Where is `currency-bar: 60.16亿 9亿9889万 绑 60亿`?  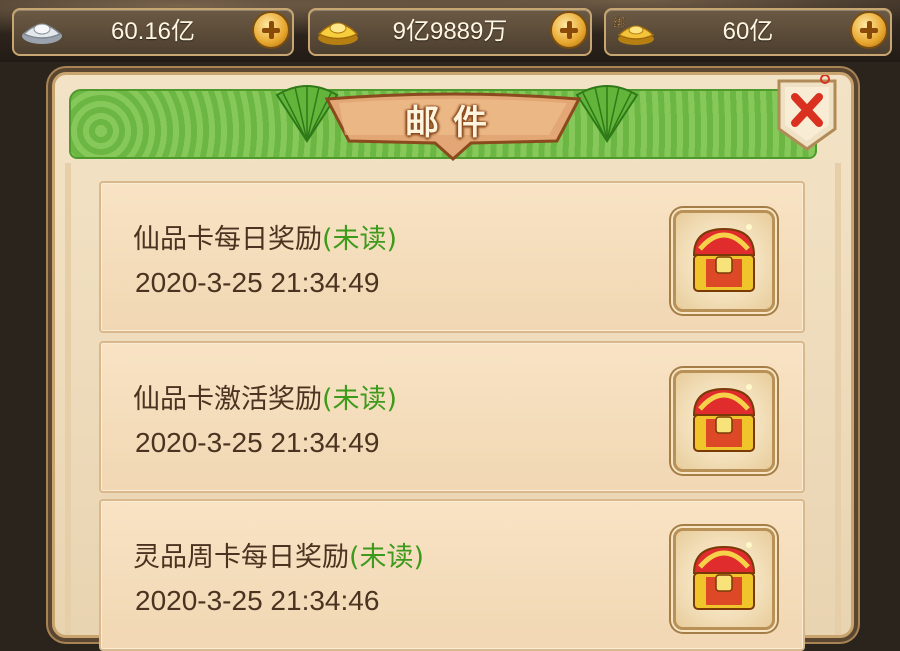
currency-bar: 60.16亿 9亿9889万 绑 60亿 is located at coordinates (450, 31).